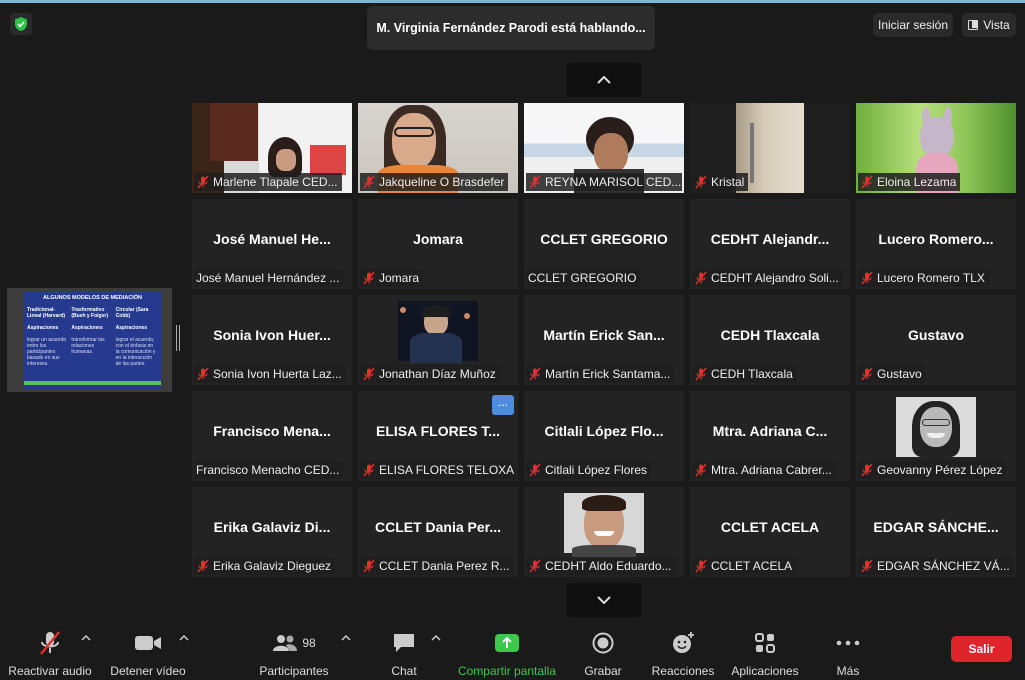 Image resolution: width=1025 pixels, height=680 pixels. Describe the element at coordinates (346, 638) in the screenshot. I see `participants-options-caret-icon` at that location.